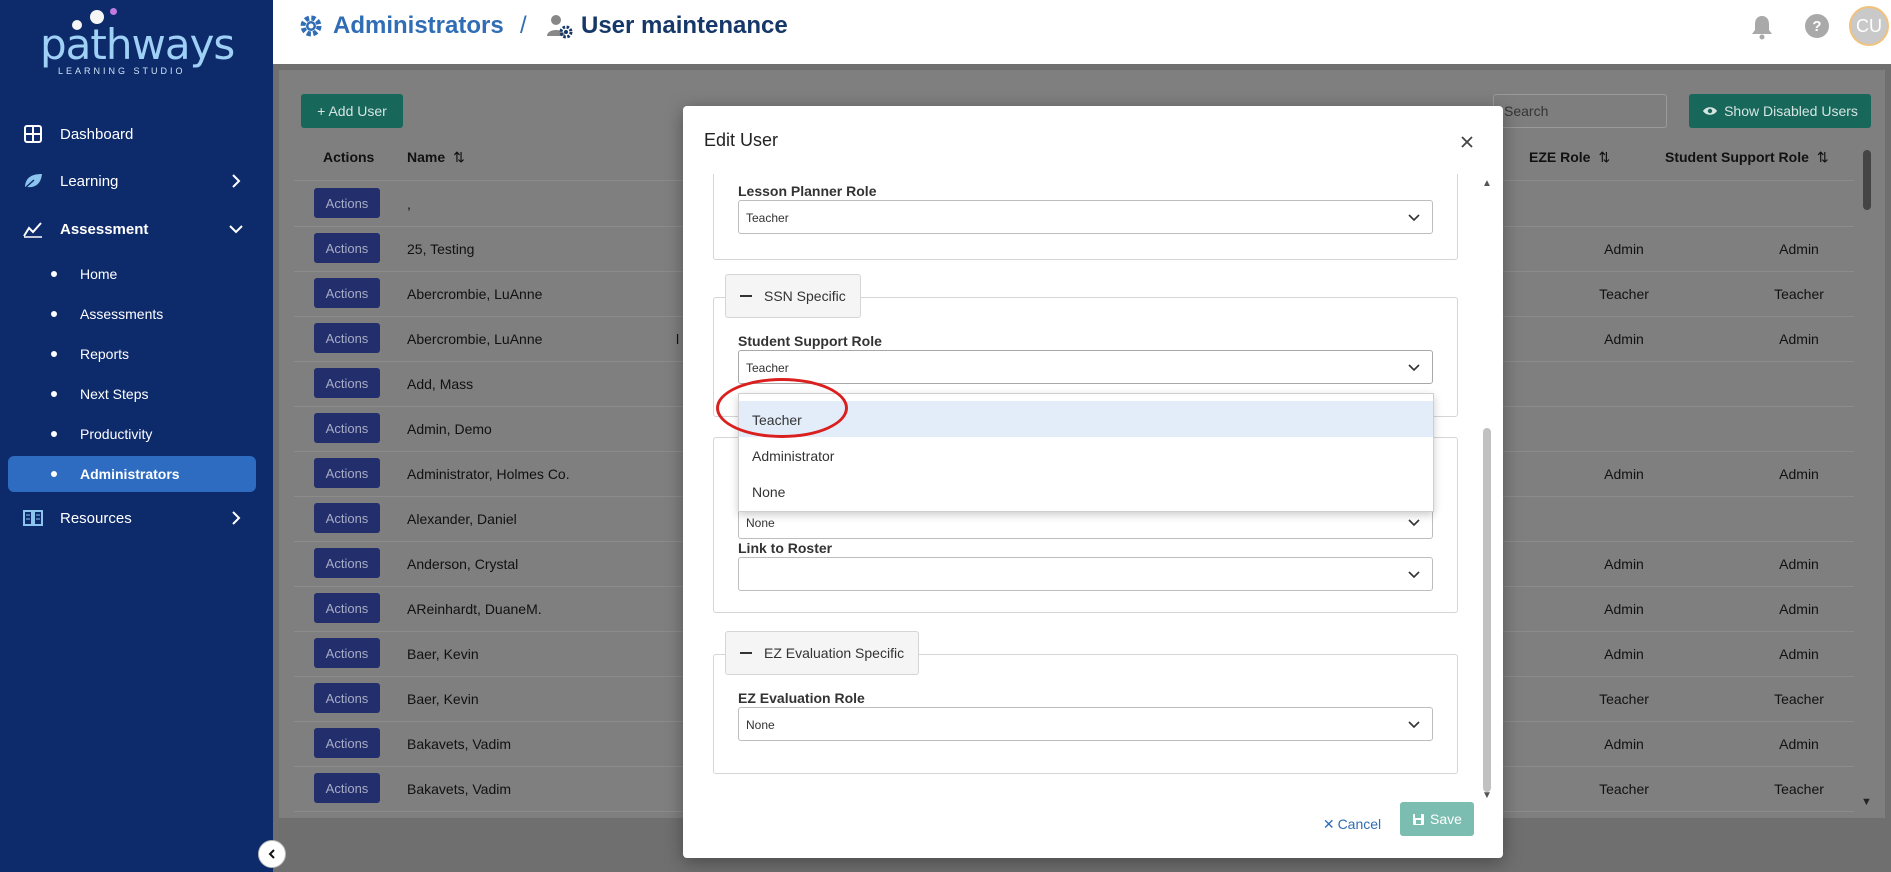 This screenshot has width=1891, height=872. Describe the element at coordinates (409, 204) in the screenshot. I see `row-name-cell: ,` at that location.